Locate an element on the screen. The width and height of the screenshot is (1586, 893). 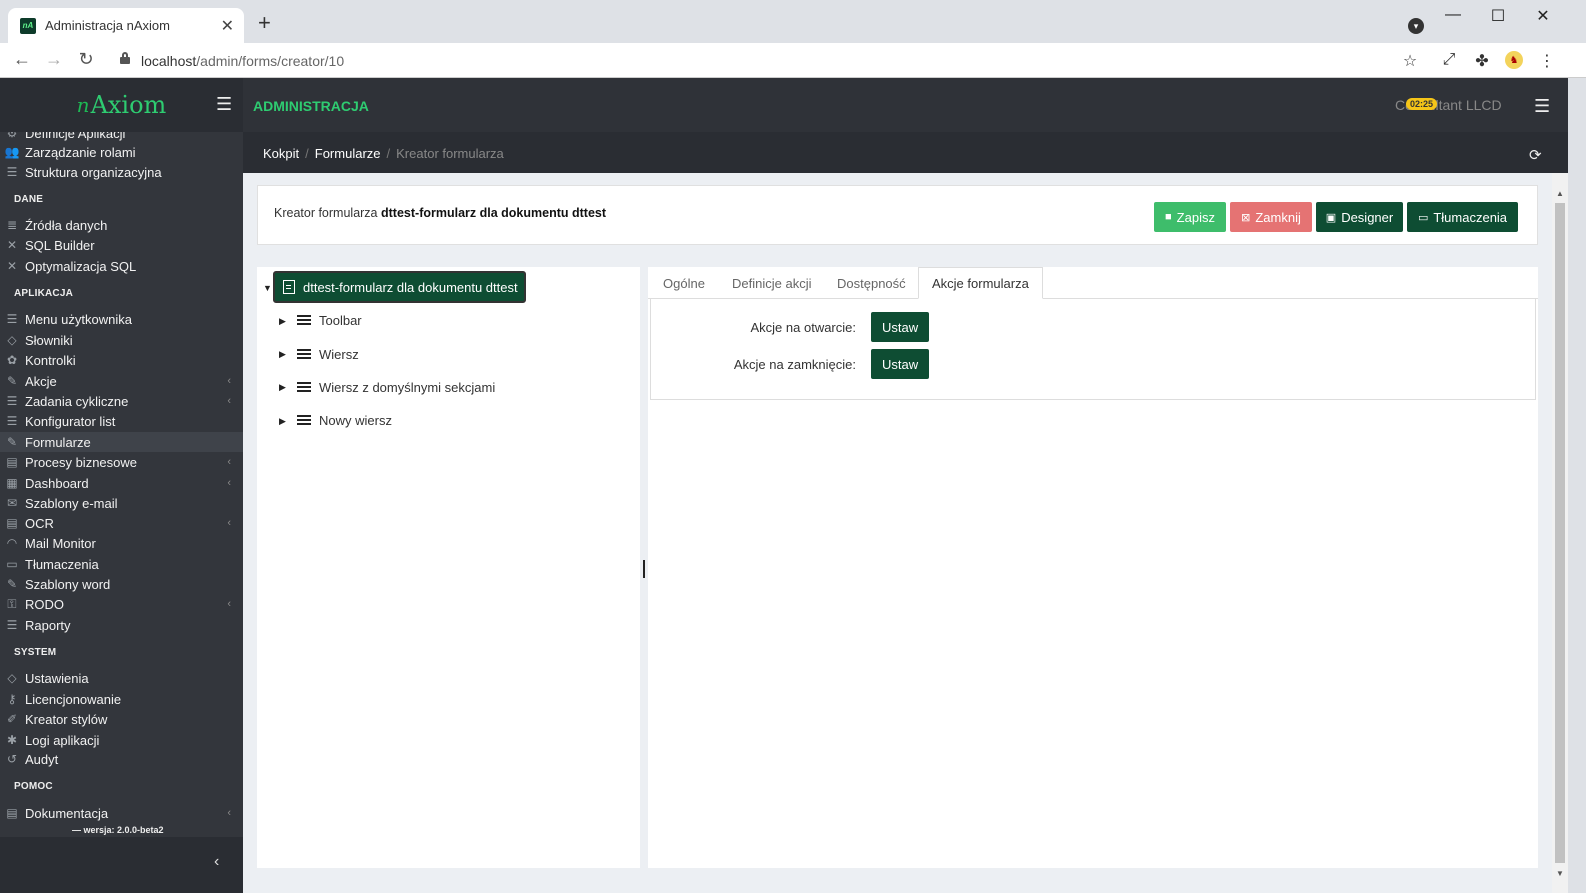
sidebar-item-szablony-email: ✉ Szablony e-mail is located at coordinates (121, 503).